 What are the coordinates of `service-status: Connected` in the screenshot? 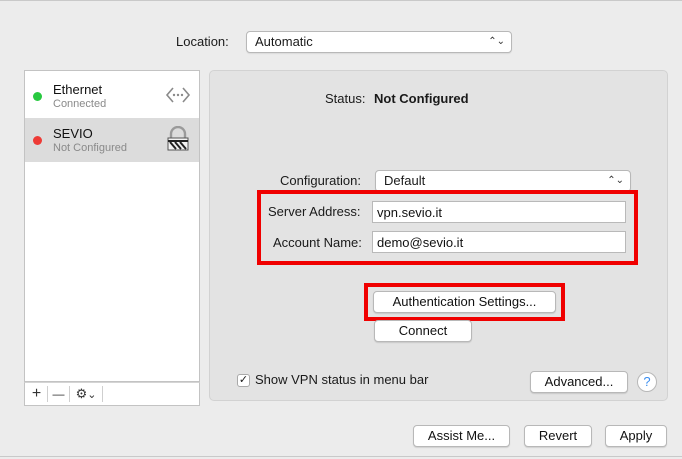 It's located at (80, 104).